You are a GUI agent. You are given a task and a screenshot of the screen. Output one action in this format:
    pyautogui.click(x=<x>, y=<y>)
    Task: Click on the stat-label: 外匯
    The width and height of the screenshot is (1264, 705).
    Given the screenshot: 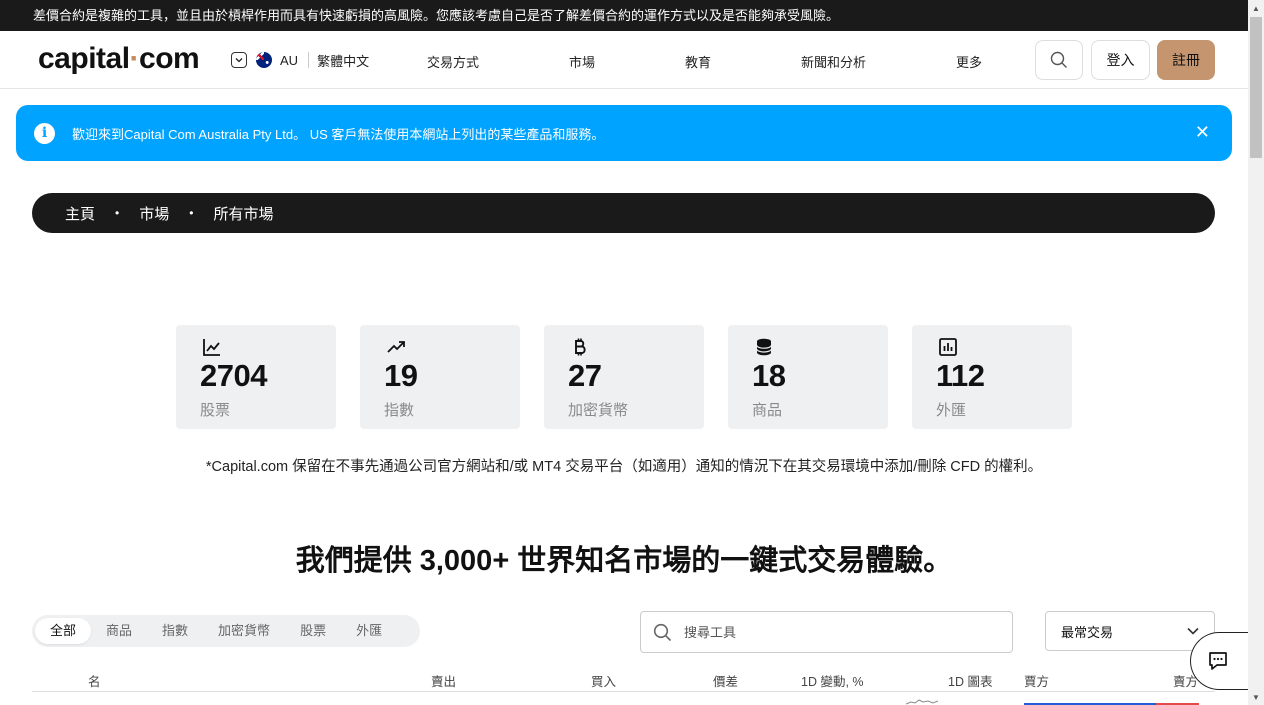 What is the action you would take?
    pyautogui.click(x=951, y=410)
    